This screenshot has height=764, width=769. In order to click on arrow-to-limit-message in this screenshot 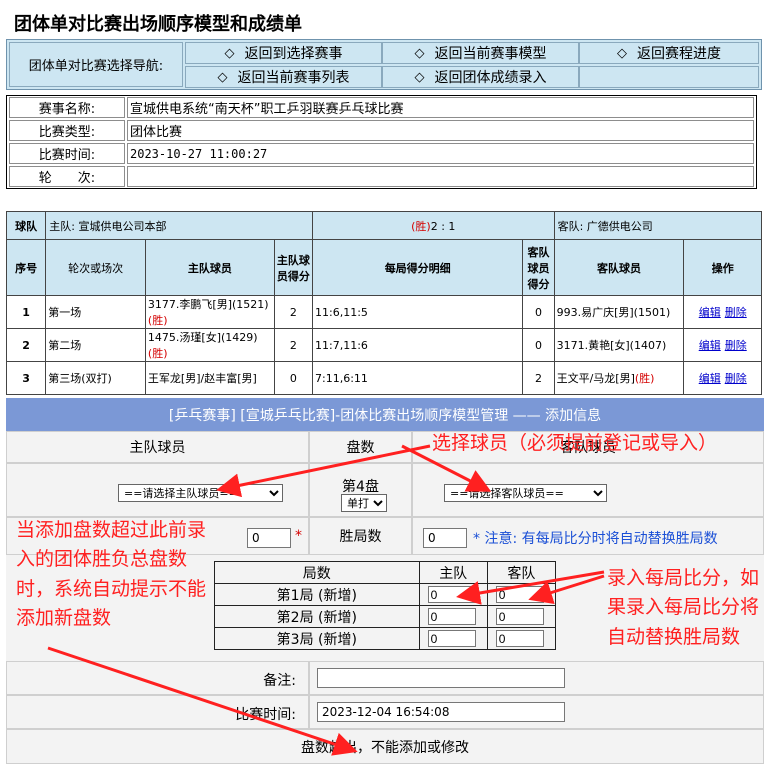, I will do `click(202, 701)`.